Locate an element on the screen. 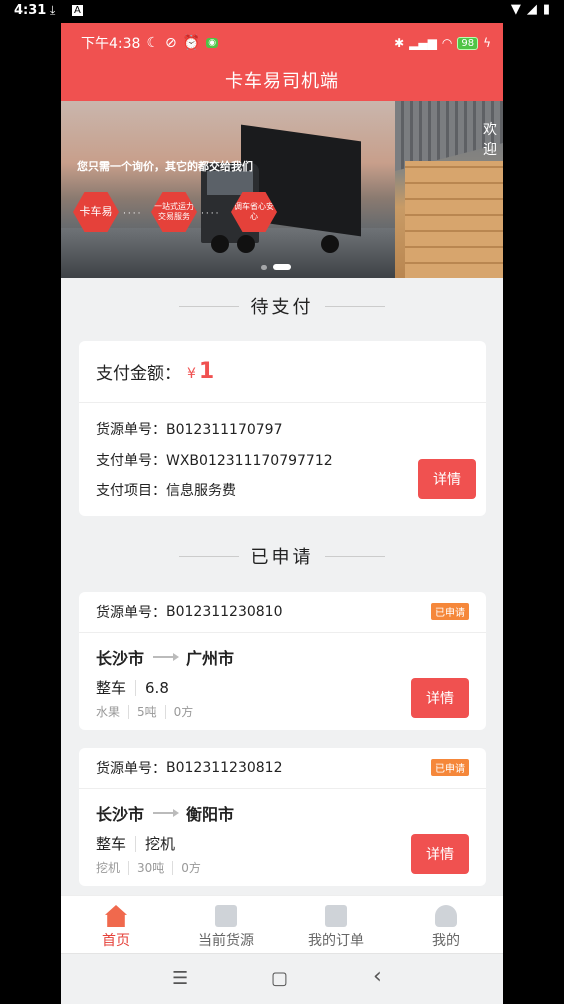 This screenshot has width=564, height=1004. signal-icon: ◢ is located at coordinates (531, 9).